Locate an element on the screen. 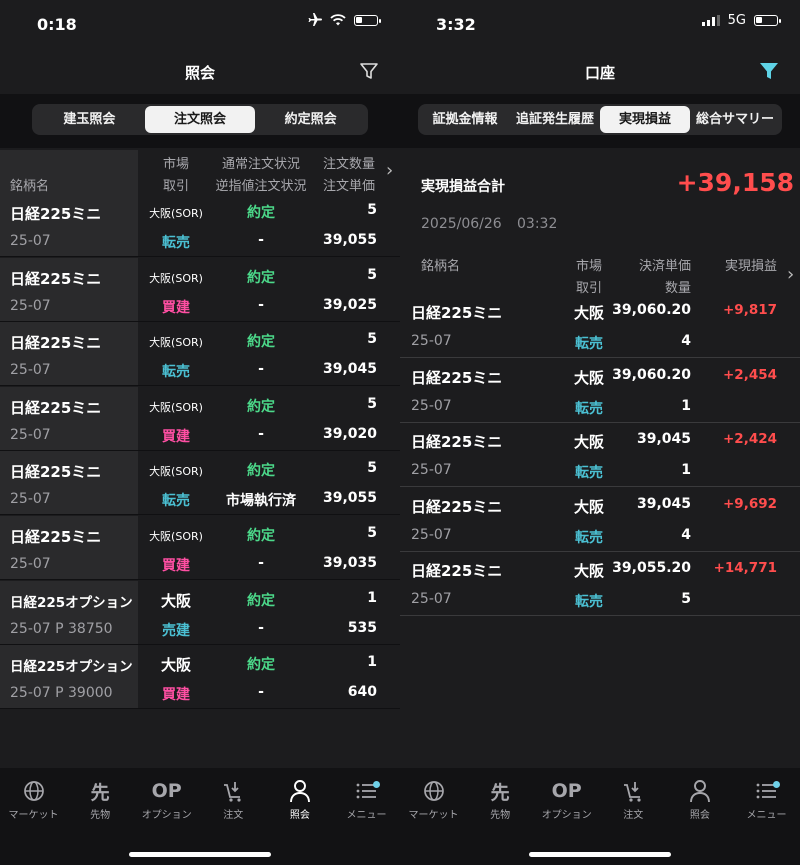 This screenshot has width=800, height=865. pl-row: 日経225ミニ 25-07 大阪 転売 39,060.20 1 +2,454 is located at coordinates (600, 391).